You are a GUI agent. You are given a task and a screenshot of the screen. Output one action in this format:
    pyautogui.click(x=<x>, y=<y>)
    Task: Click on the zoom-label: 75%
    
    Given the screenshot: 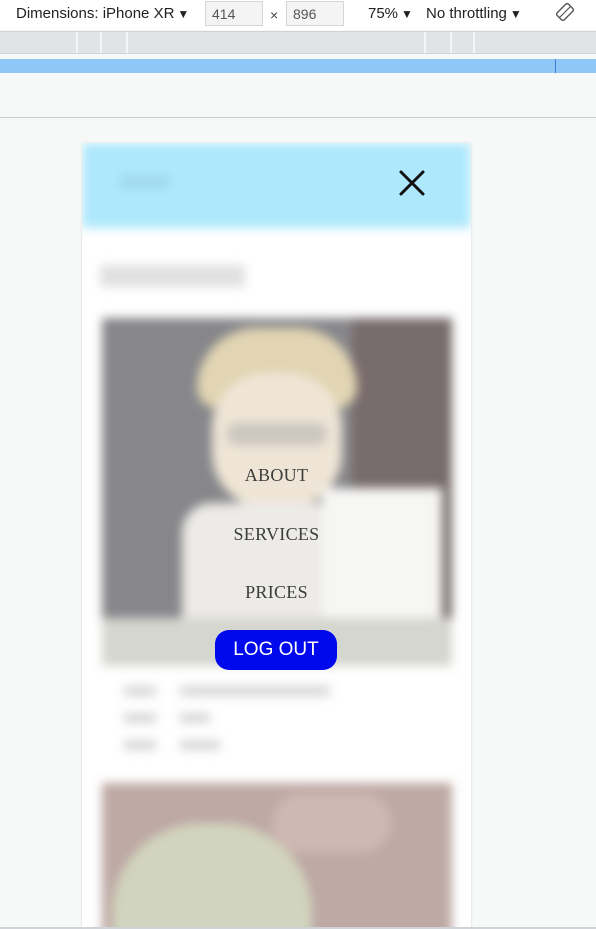 What is the action you would take?
    pyautogui.click(x=383, y=13)
    